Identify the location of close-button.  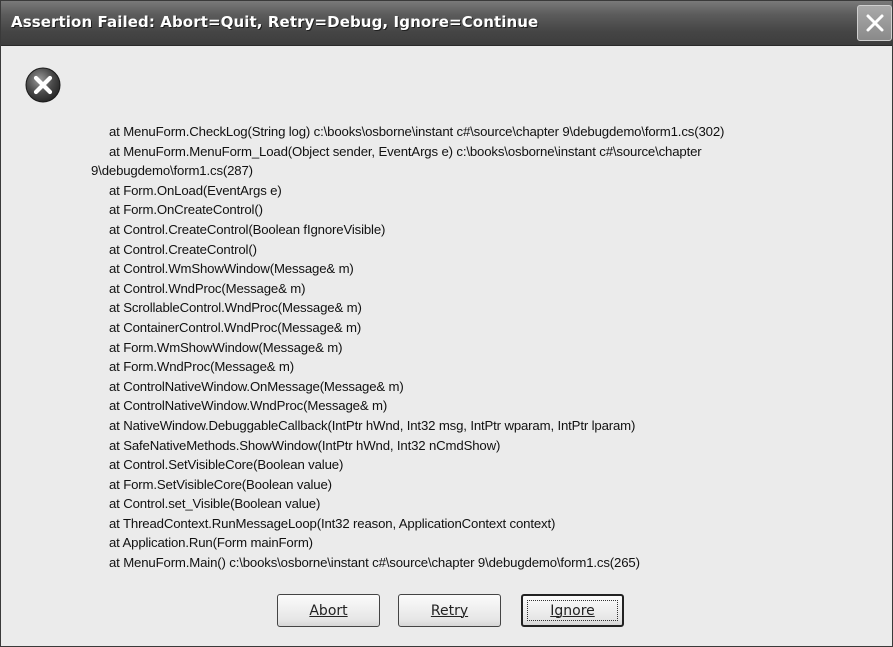
(874, 23).